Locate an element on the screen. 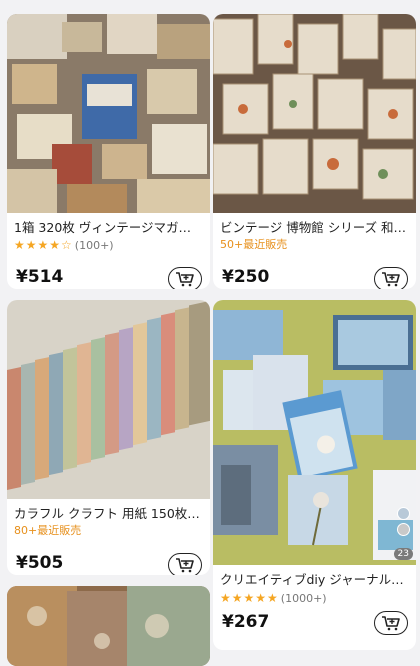 The image size is (420, 666). product-price: ¥267 is located at coordinates (246, 622).